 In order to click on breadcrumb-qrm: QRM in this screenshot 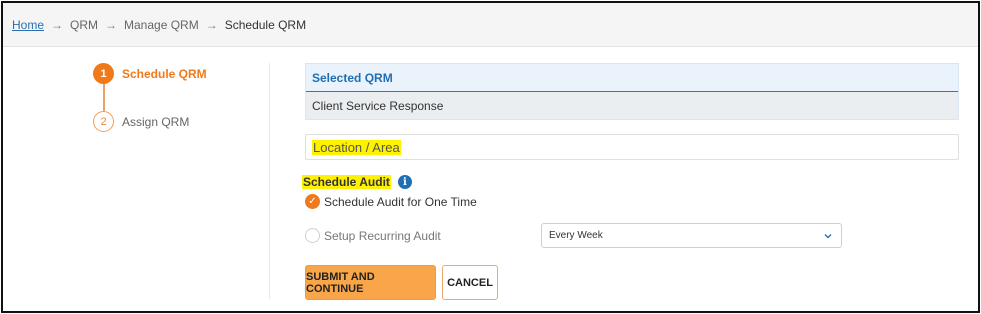, I will do `click(84, 25)`.